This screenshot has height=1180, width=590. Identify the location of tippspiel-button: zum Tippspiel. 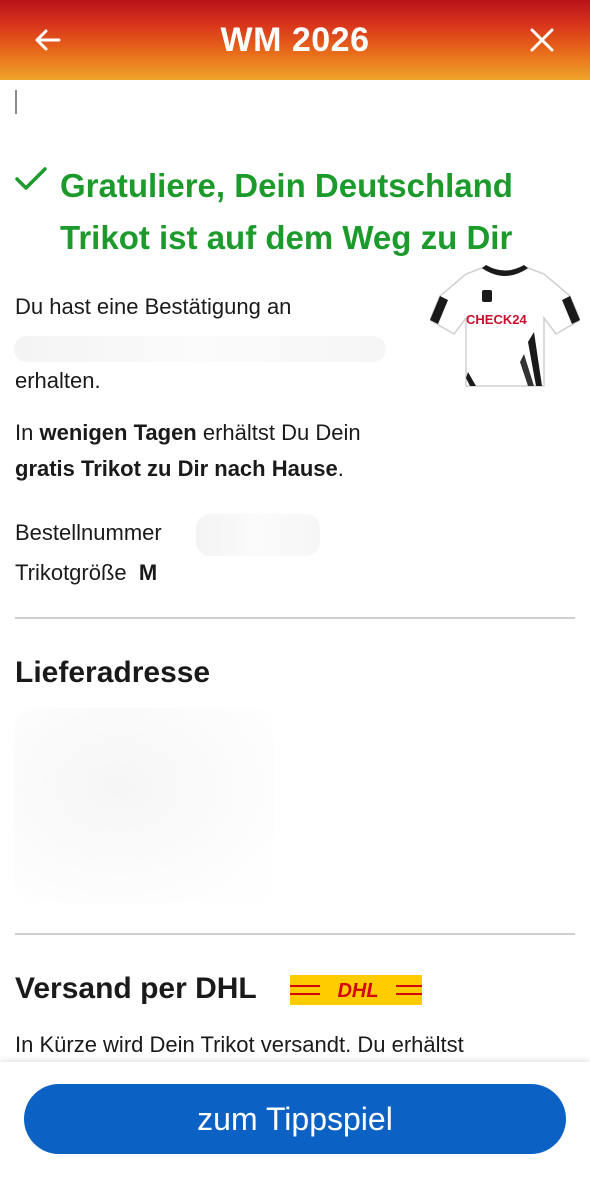
(295, 1119).